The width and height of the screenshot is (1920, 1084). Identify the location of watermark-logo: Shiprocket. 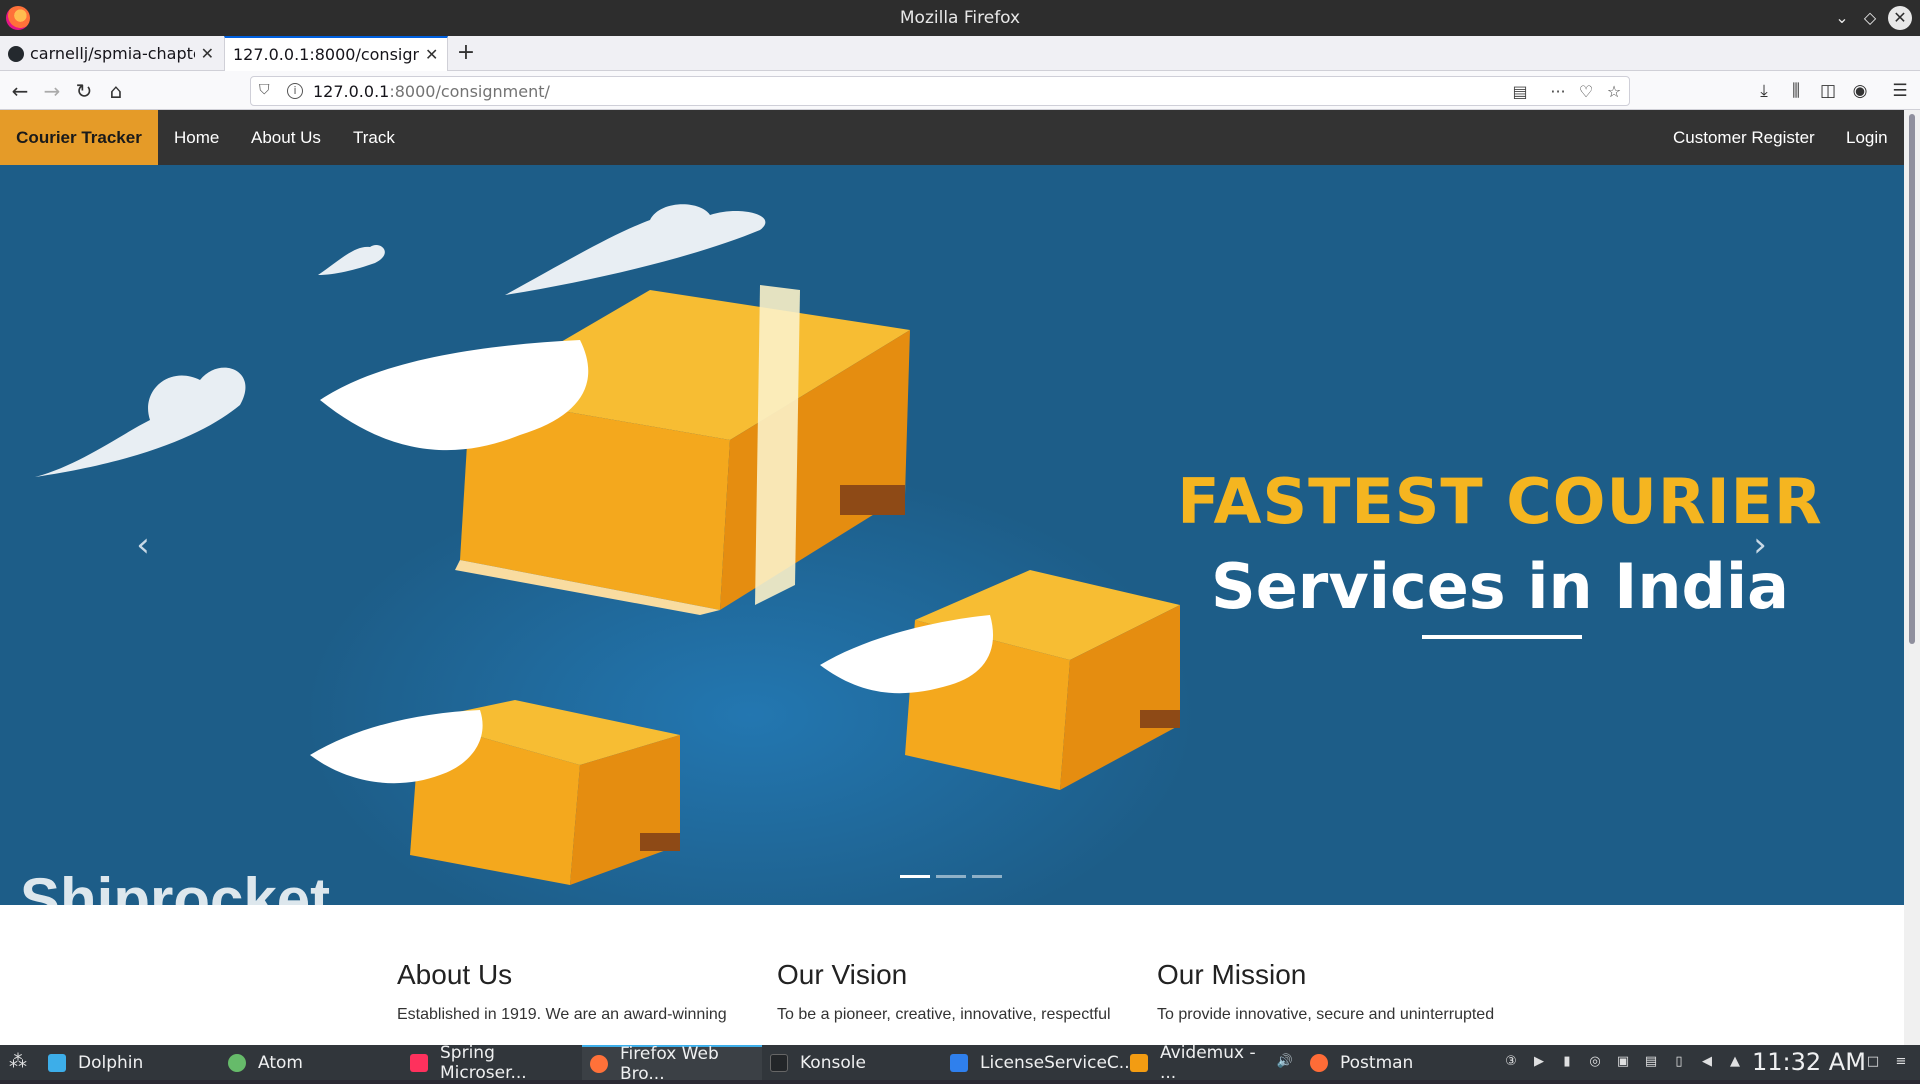
(175, 885).